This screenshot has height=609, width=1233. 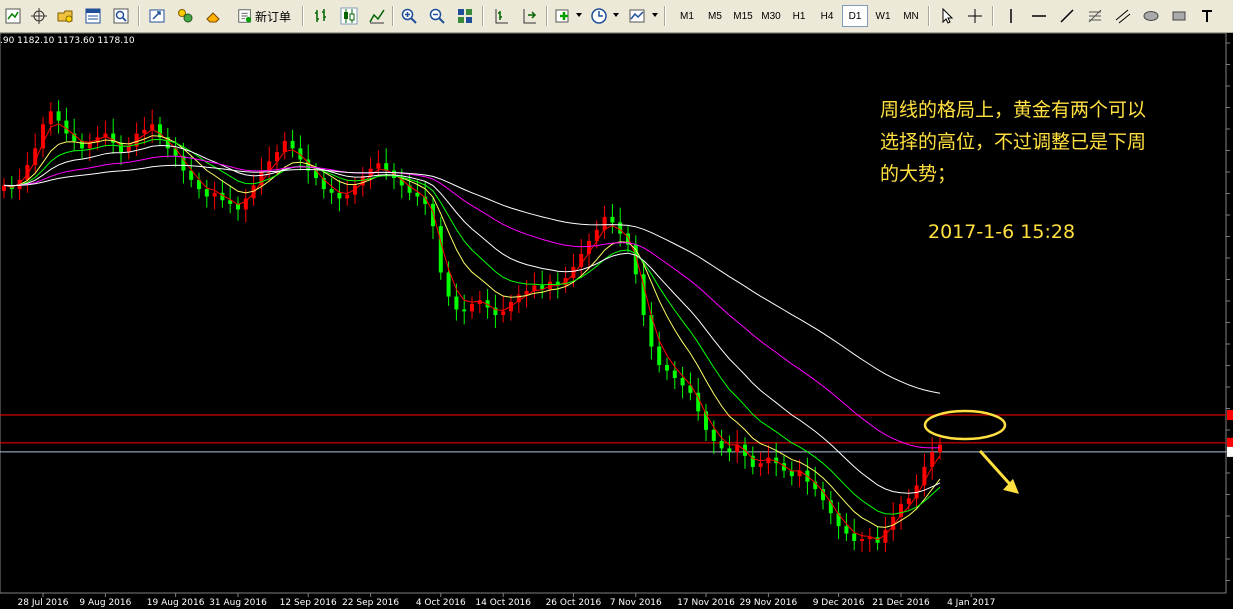 I want to click on timeframe-h1: H1, so click(x=799, y=16).